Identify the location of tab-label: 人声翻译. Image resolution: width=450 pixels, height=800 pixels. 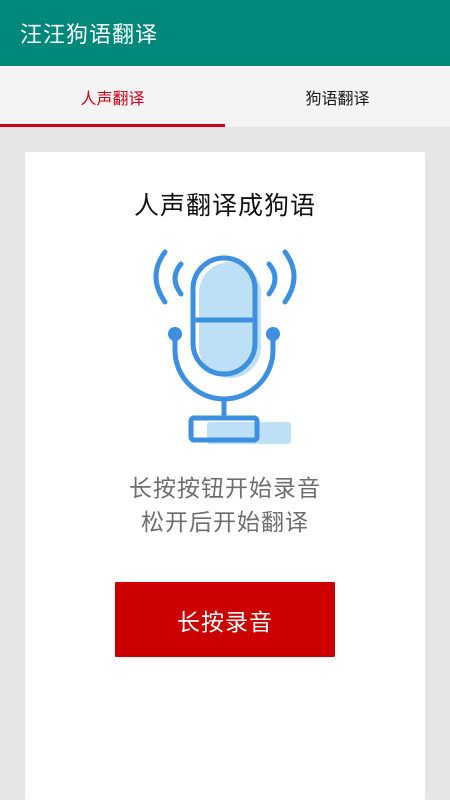
(112, 98).